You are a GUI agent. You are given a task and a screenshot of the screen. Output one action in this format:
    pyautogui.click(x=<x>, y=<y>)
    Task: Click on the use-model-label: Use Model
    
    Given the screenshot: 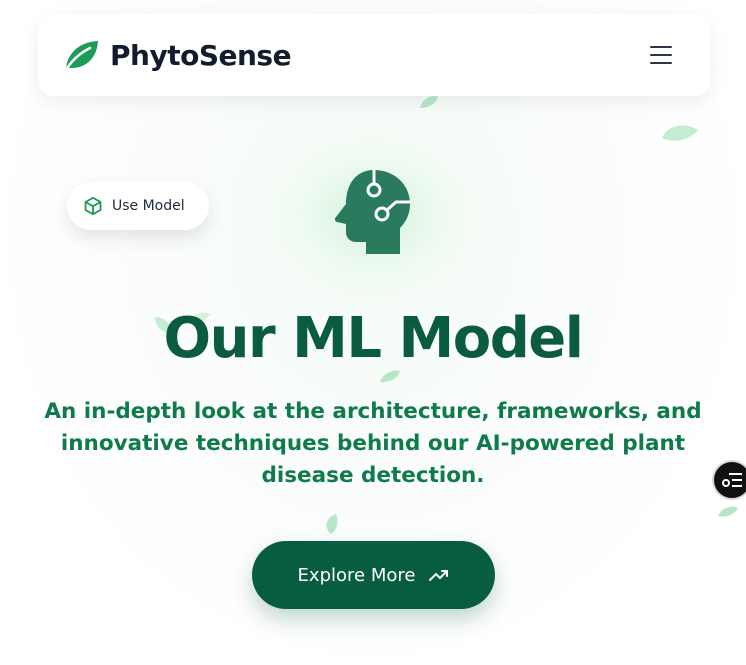 What is the action you would take?
    pyautogui.click(x=148, y=206)
    